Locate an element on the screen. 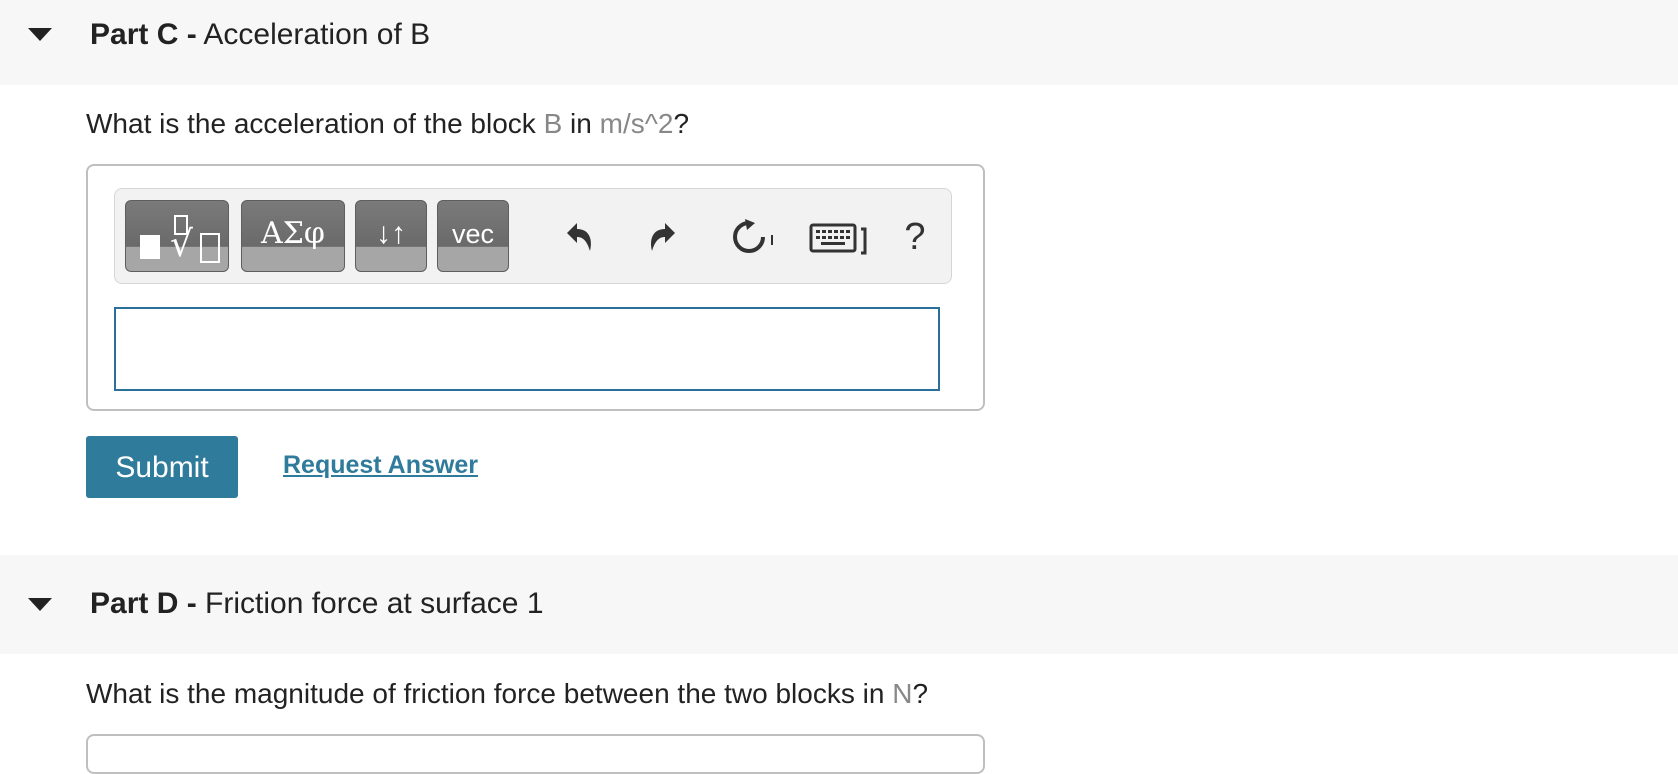  redo-icon is located at coordinates (665, 237).